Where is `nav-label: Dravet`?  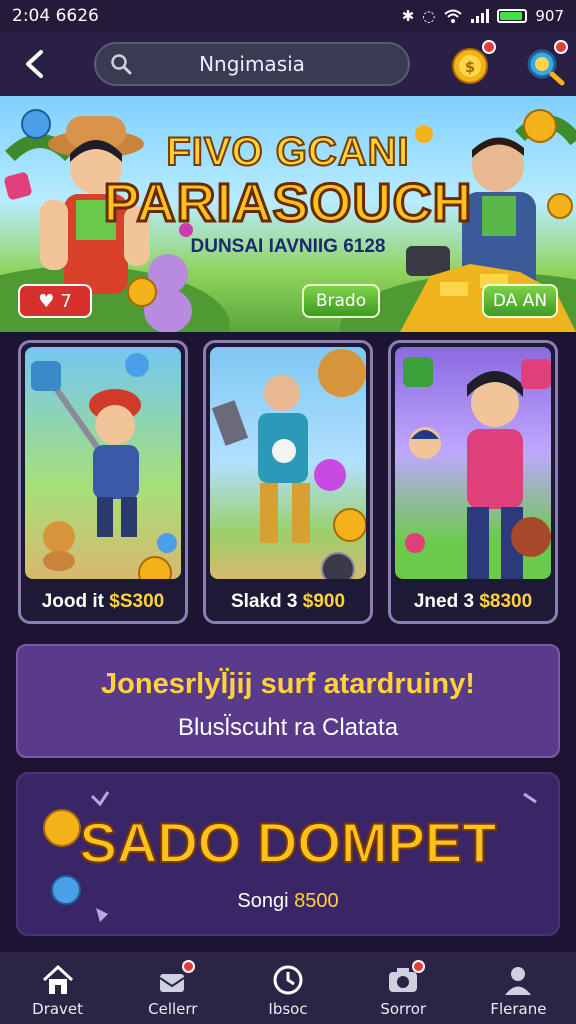
nav-label: Dravet is located at coordinates (58, 1009).